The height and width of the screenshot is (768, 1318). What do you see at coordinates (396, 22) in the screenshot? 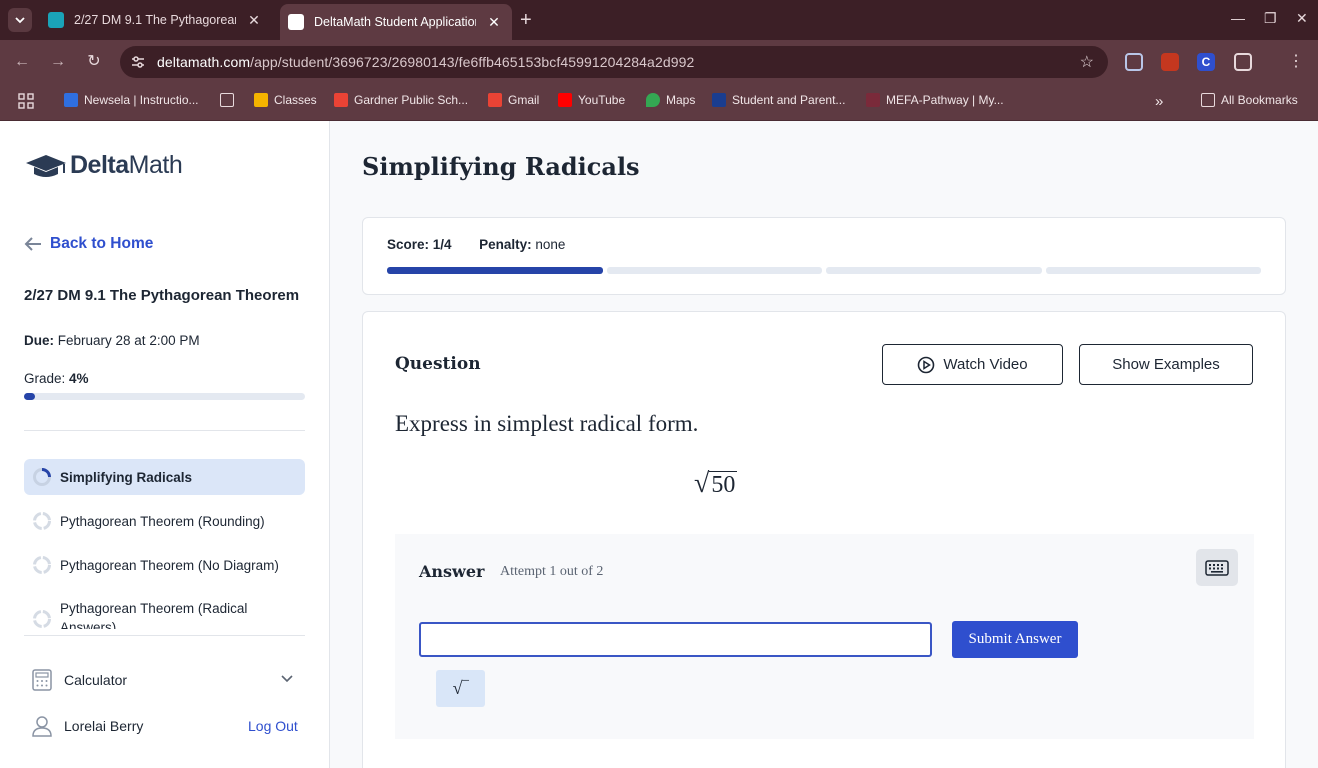
I see `browser-tab-deltamath: DeltaMath Student Application ✕` at bounding box center [396, 22].